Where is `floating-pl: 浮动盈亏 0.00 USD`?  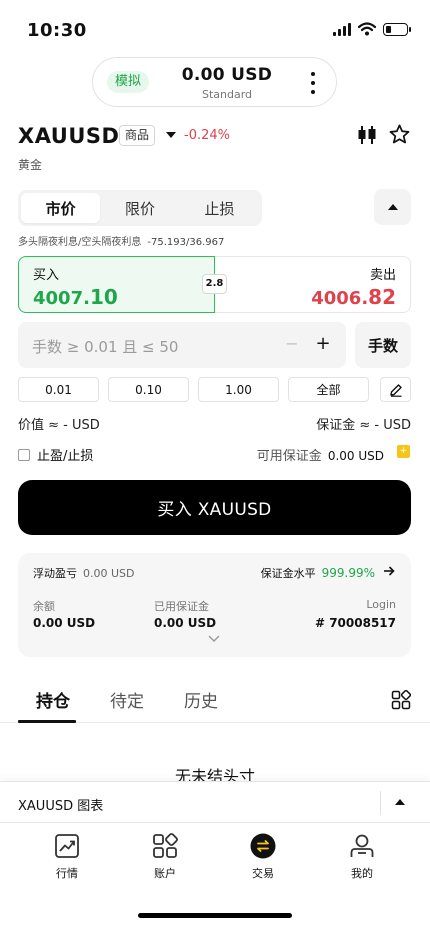 floating-pl: 浮动盈亏 0.00 USD is located at coordinates (84, 573).